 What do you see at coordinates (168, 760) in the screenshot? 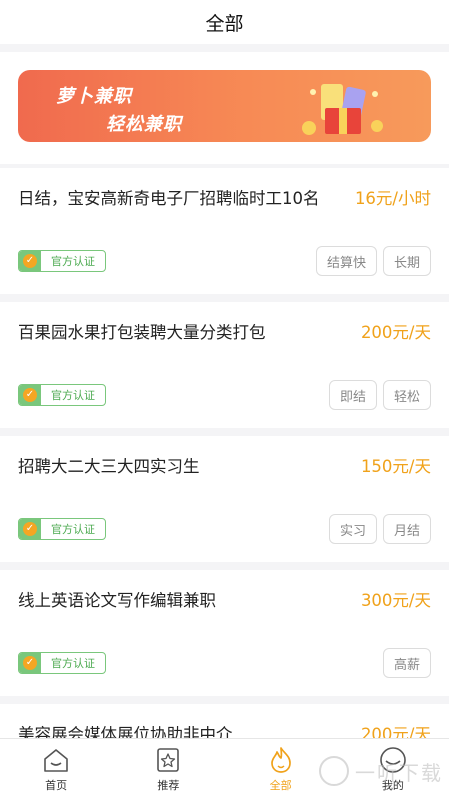
I see `star-icon` at bounding box center [168, 760].